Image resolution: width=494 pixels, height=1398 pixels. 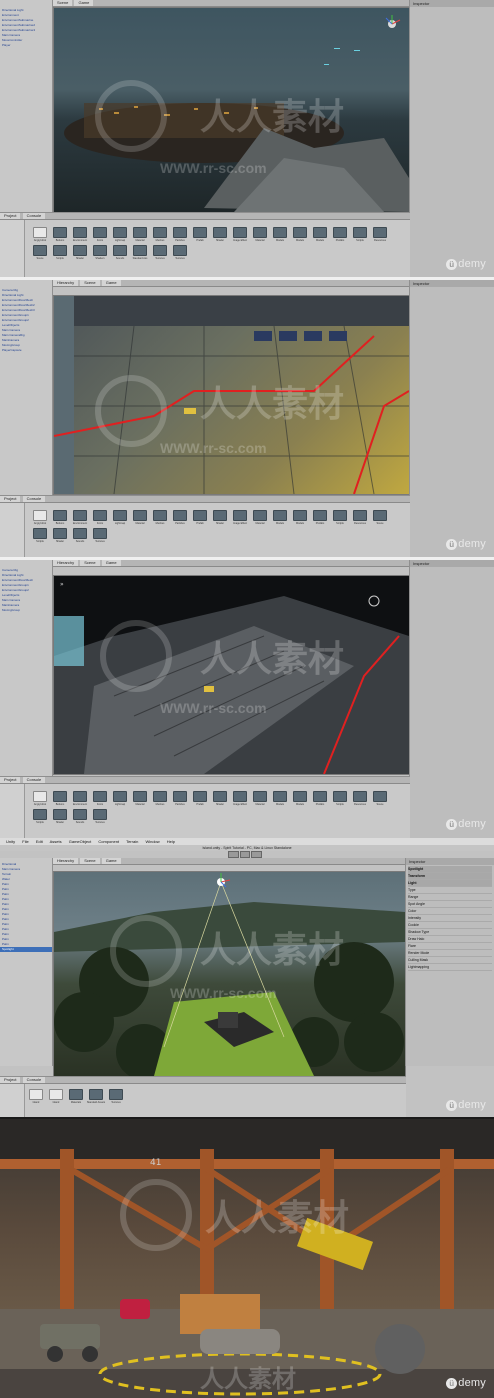 What do you see at coordinates (450, 883) in the screenshot?
I see `inspector-property: Light` at bounding box center [450, 883].